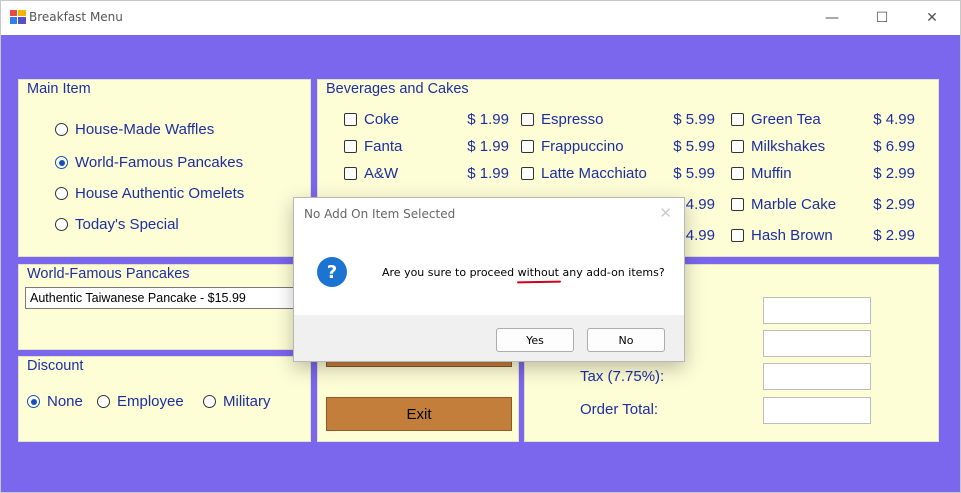 The width and height of the screenshot is (961, 493). What do you see at coordinates (792, 235) in the screenshot?
I see `checkbox-label: Hash Brown` at bounding box center [792, 235].